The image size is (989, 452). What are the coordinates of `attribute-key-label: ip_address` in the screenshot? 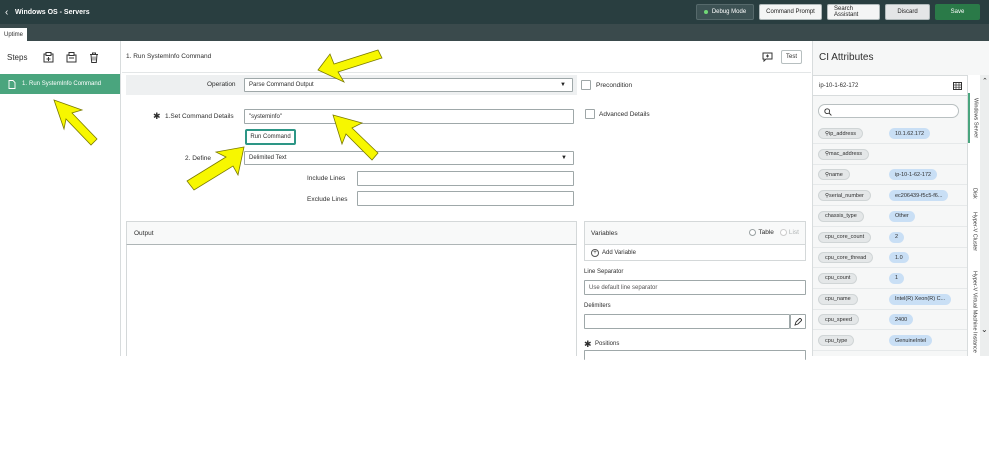 It's located at (842, 133).